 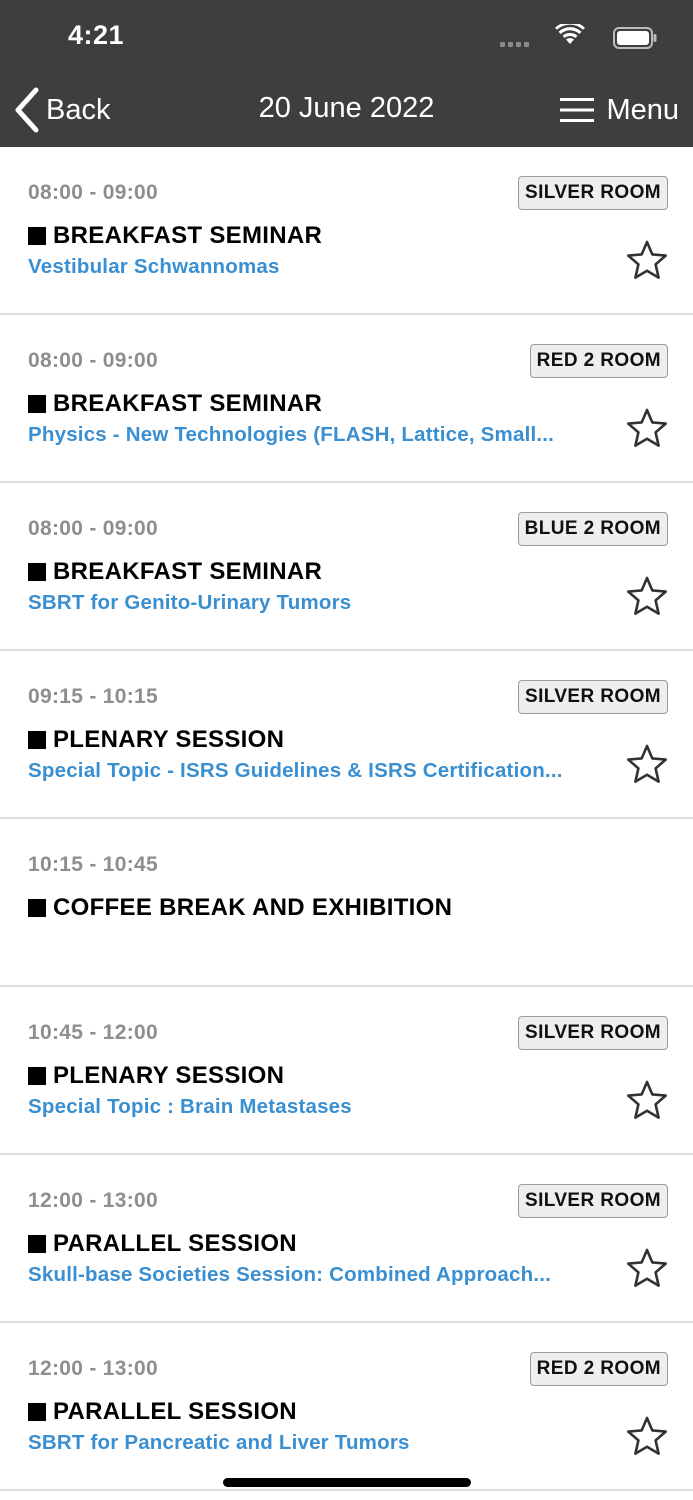 I want to click on hamburger-icon, so click(x=577, y=110).